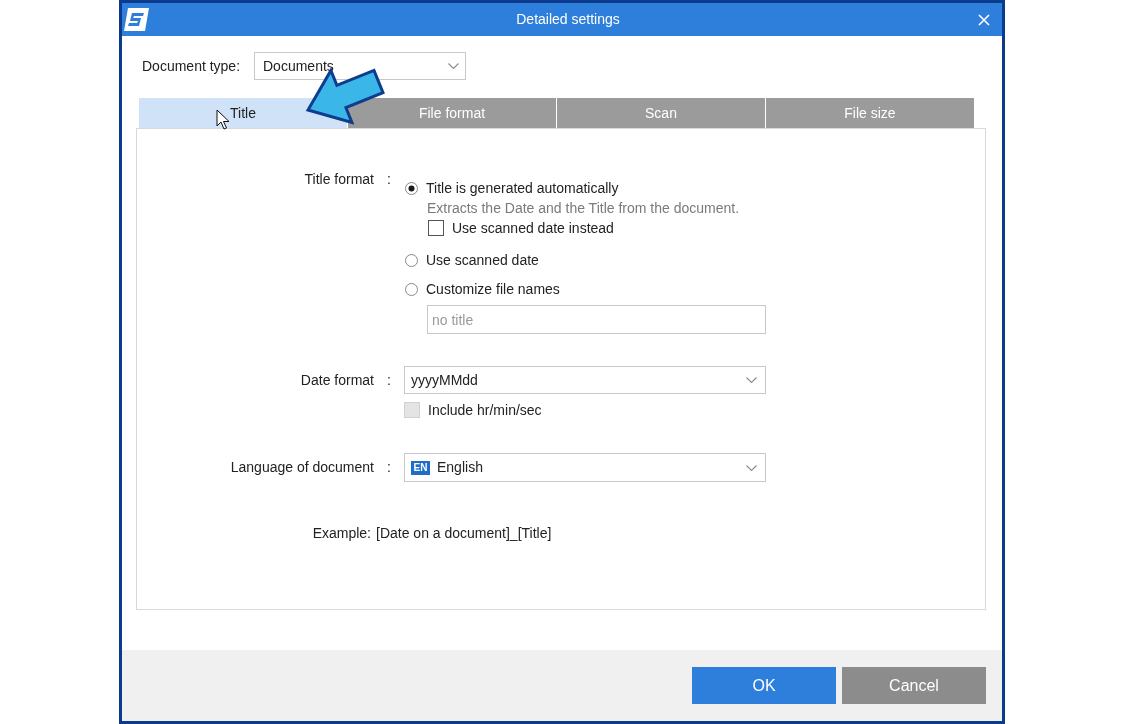 The image size is (1123, 724). I want to click on checkbox-label: Include hr/min/sec, so click(485, 410).